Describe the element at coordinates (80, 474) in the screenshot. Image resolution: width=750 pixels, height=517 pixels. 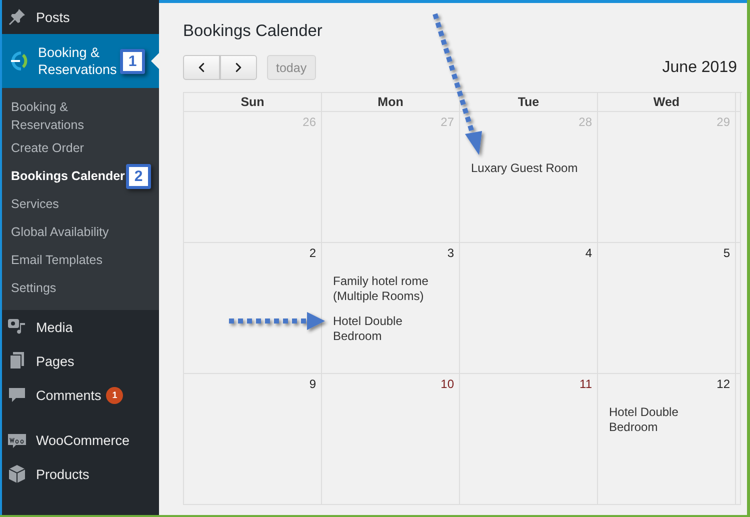
I see `sidebar-menu-item: Products` at that location.